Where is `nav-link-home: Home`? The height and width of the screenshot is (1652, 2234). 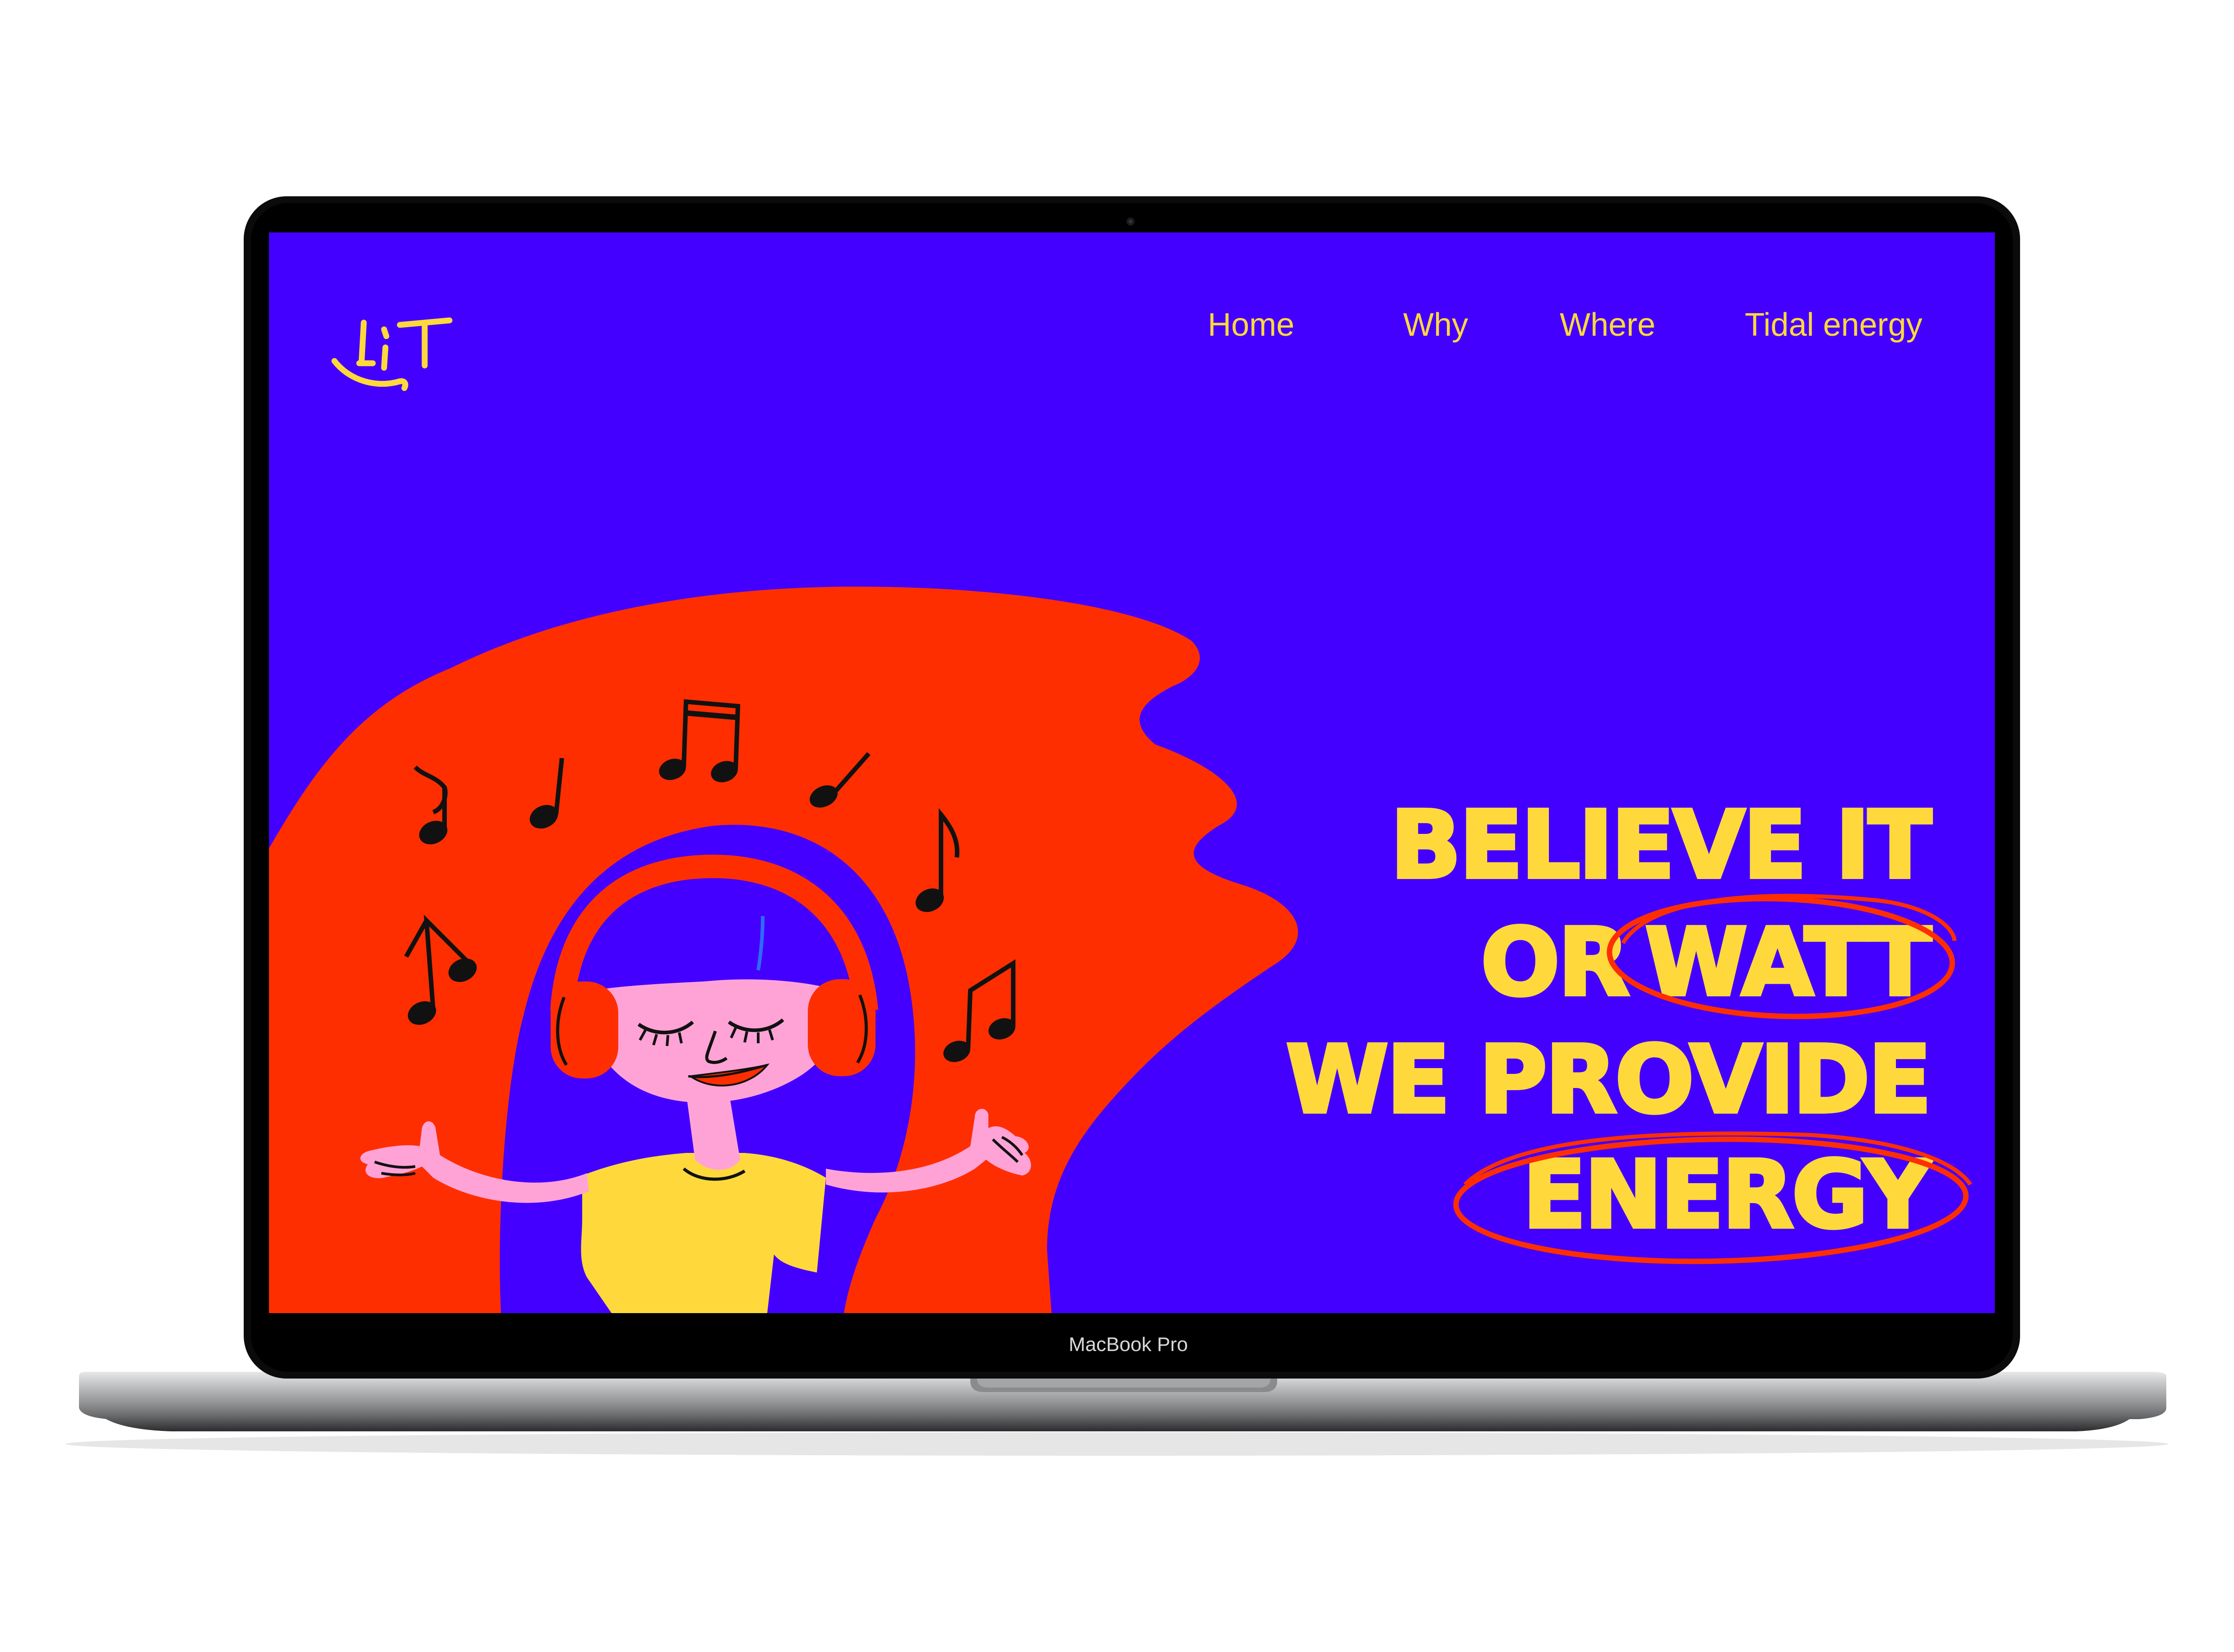
nav-link-home: Home is located at coordinates (1251, 325).